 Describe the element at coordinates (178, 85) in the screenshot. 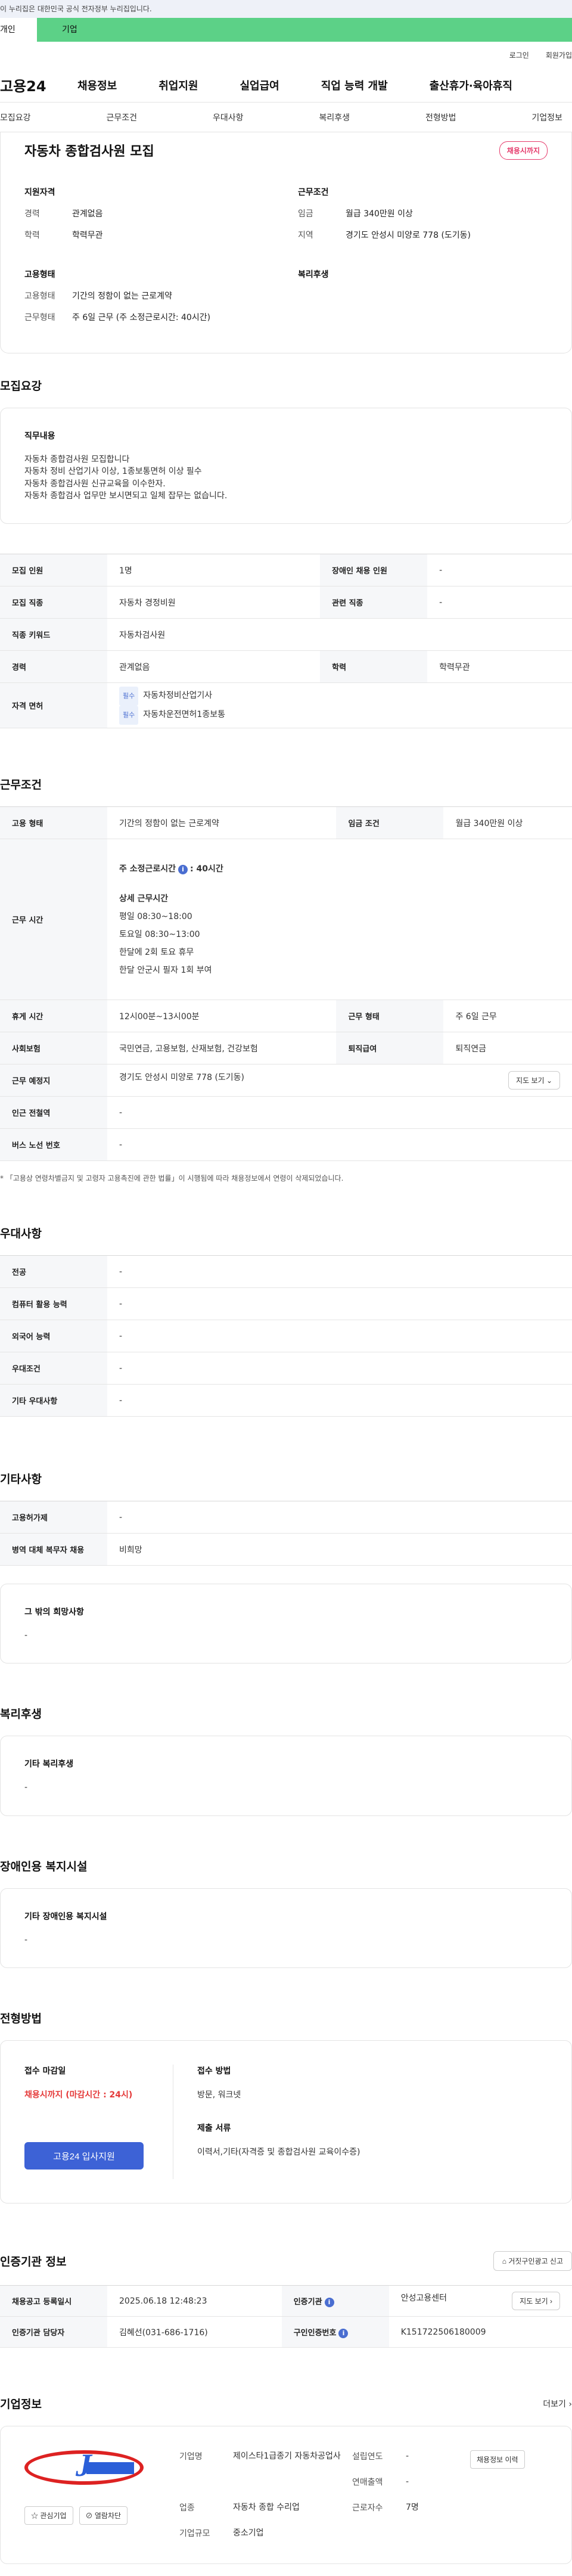

I see `gnb-item-employment-support: 취업지원` at that location.